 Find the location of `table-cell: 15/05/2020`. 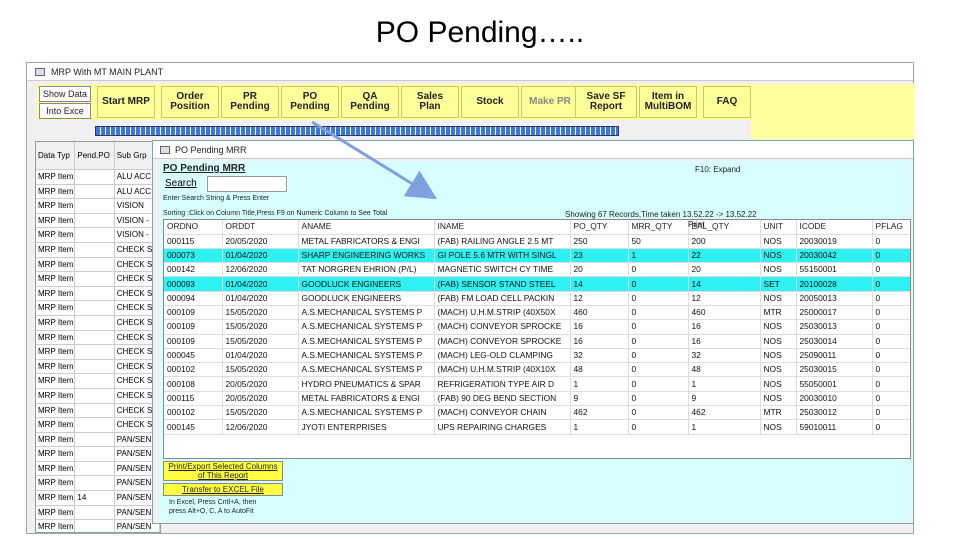

table-cell: 15/05/2020 is located at coordinates (260, 341).